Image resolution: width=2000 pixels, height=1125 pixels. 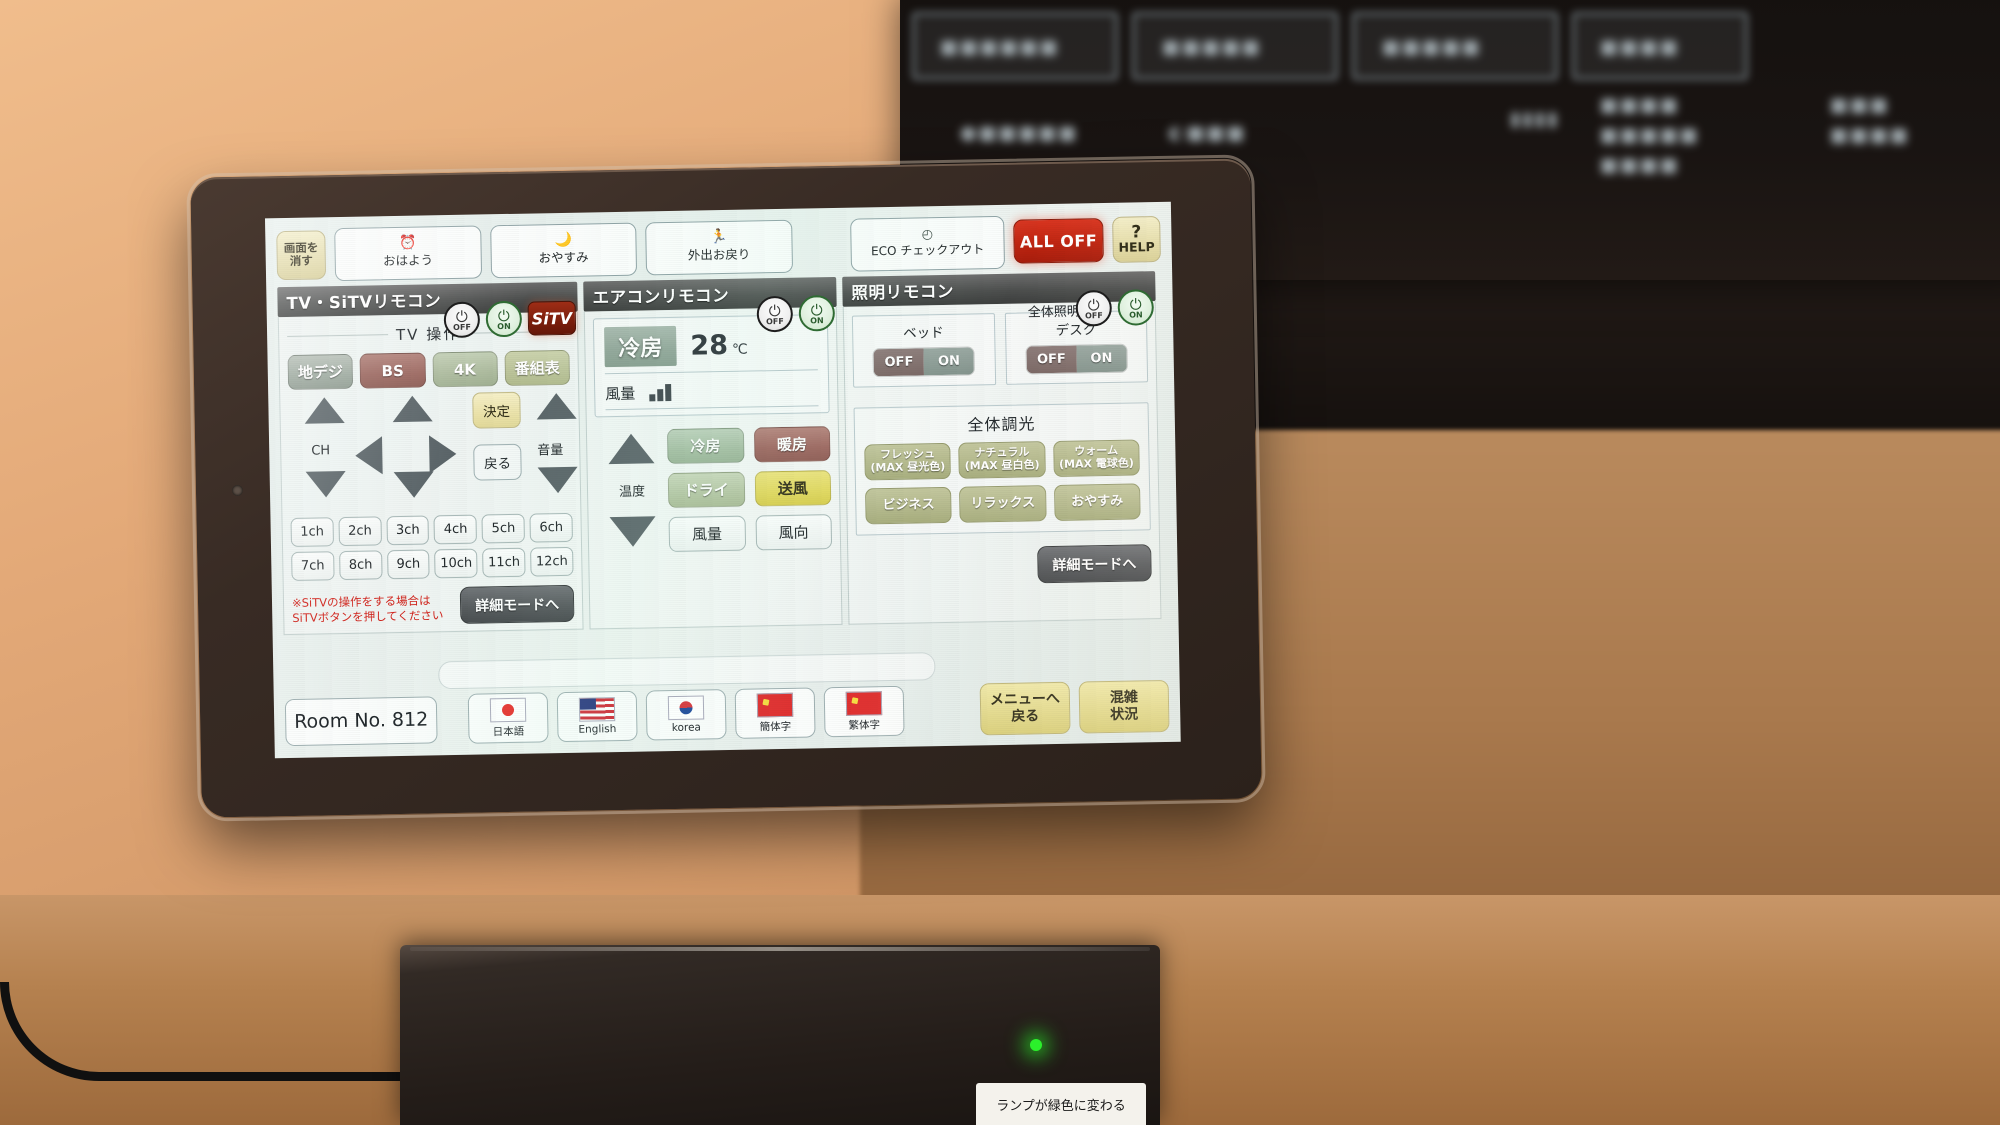 I want to click on aircon-mode-cool-button: 冷房, so click(x=705, y=446).